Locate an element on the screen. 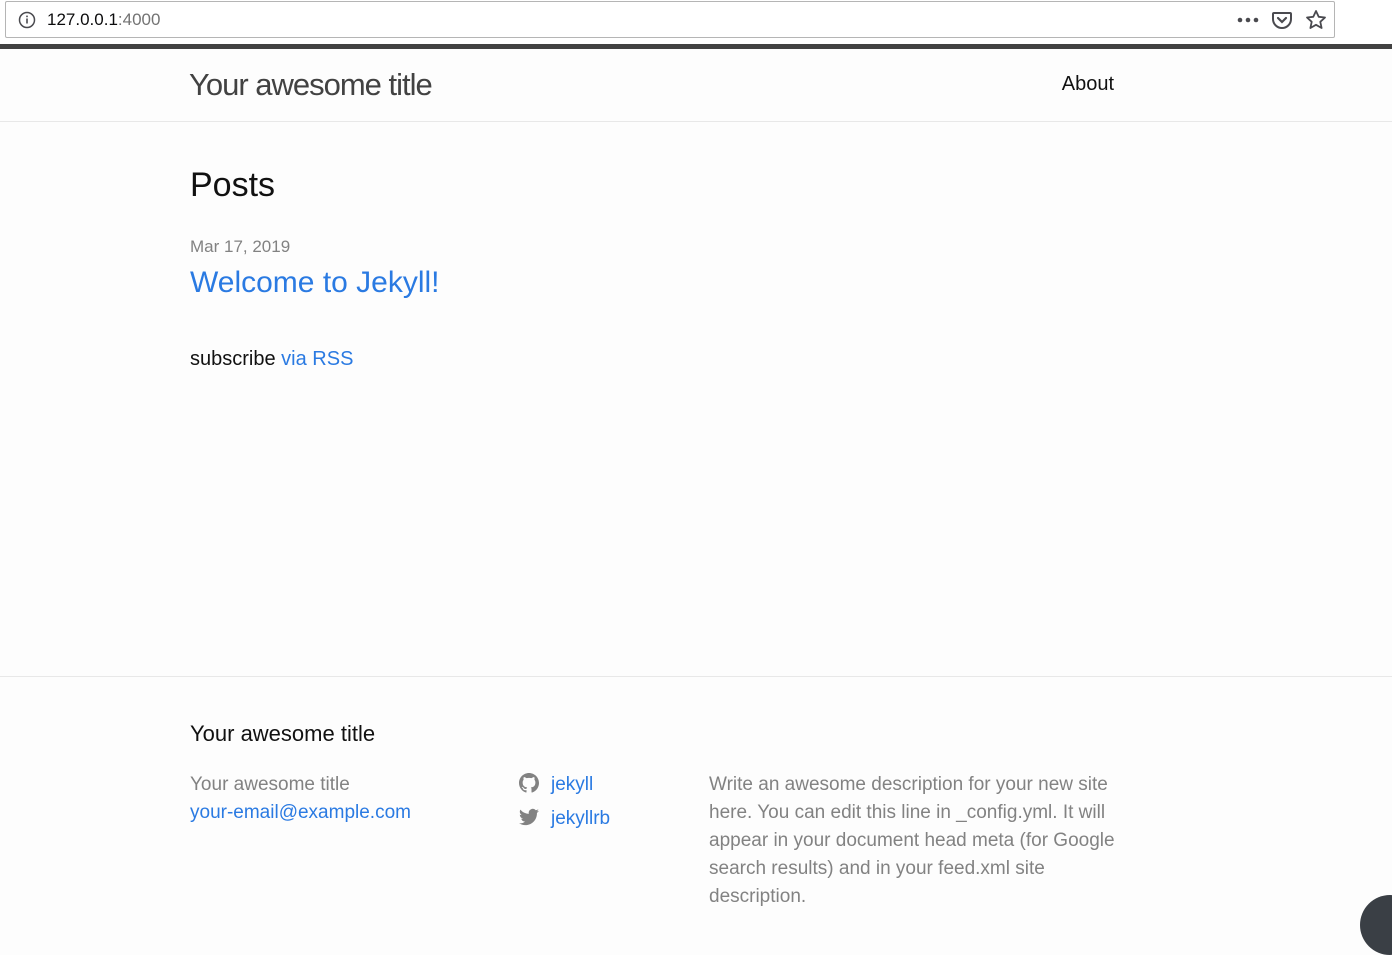  url-text: 127.0.0.1:4000 is located at coordinates (103, 20).